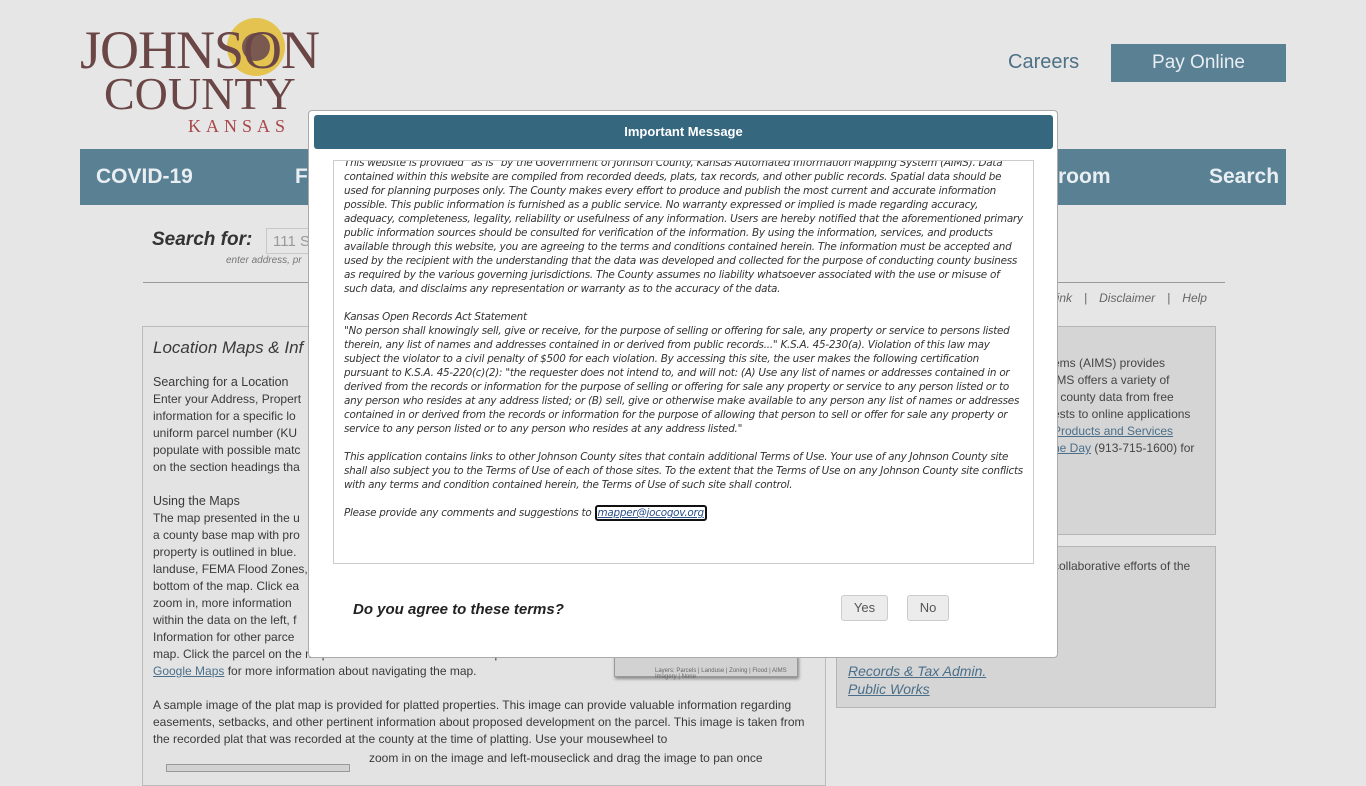 Image resolution: width=1366 pixels, height=786 pixels. Describe the element at coordinates (188, 671) in the screenshot. I see `google-maps-link: Google Maps` at that location.